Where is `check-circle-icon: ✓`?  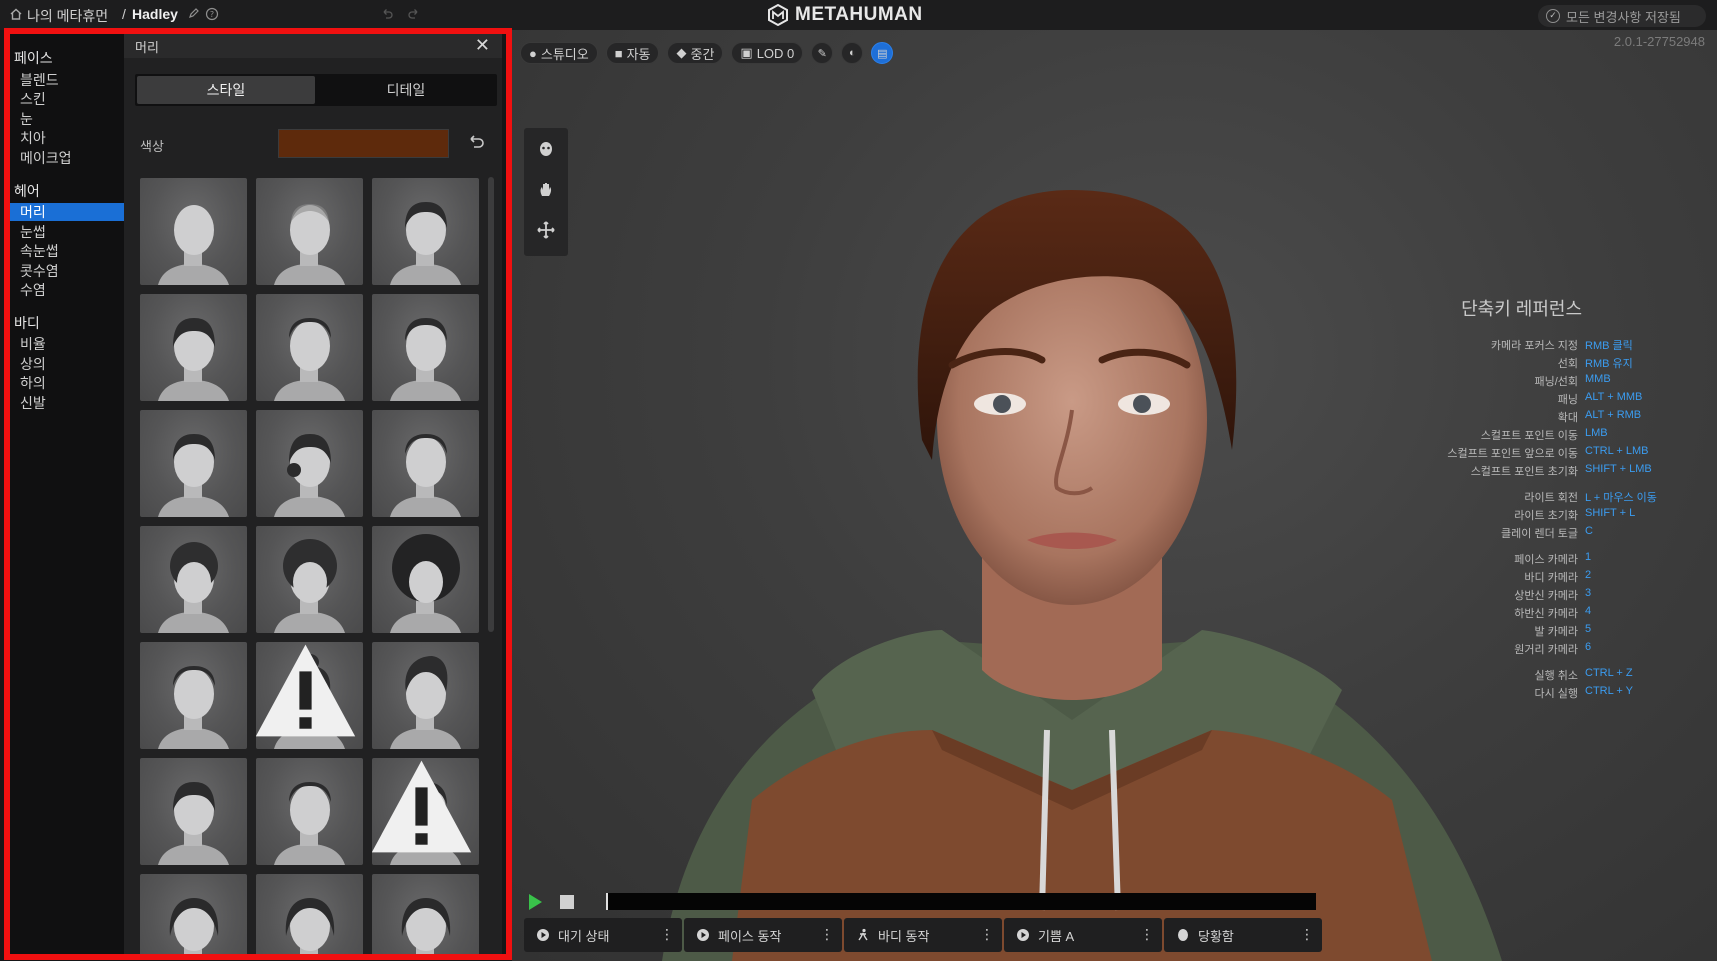 check-circle-icon: ✓ is located at coordinates (1553, 16).